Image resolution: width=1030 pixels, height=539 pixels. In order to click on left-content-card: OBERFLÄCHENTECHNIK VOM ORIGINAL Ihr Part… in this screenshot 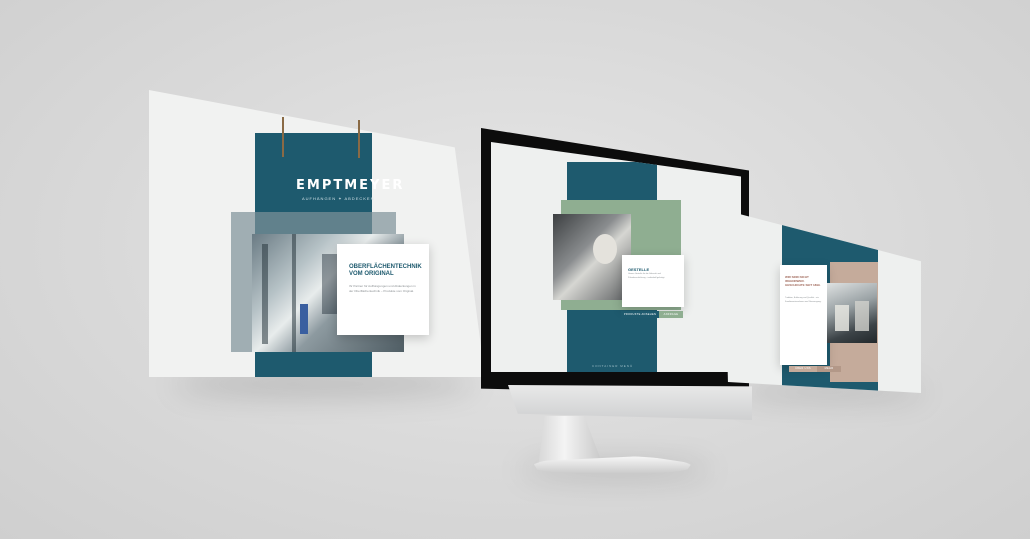, I will do `click(383, 289)`.